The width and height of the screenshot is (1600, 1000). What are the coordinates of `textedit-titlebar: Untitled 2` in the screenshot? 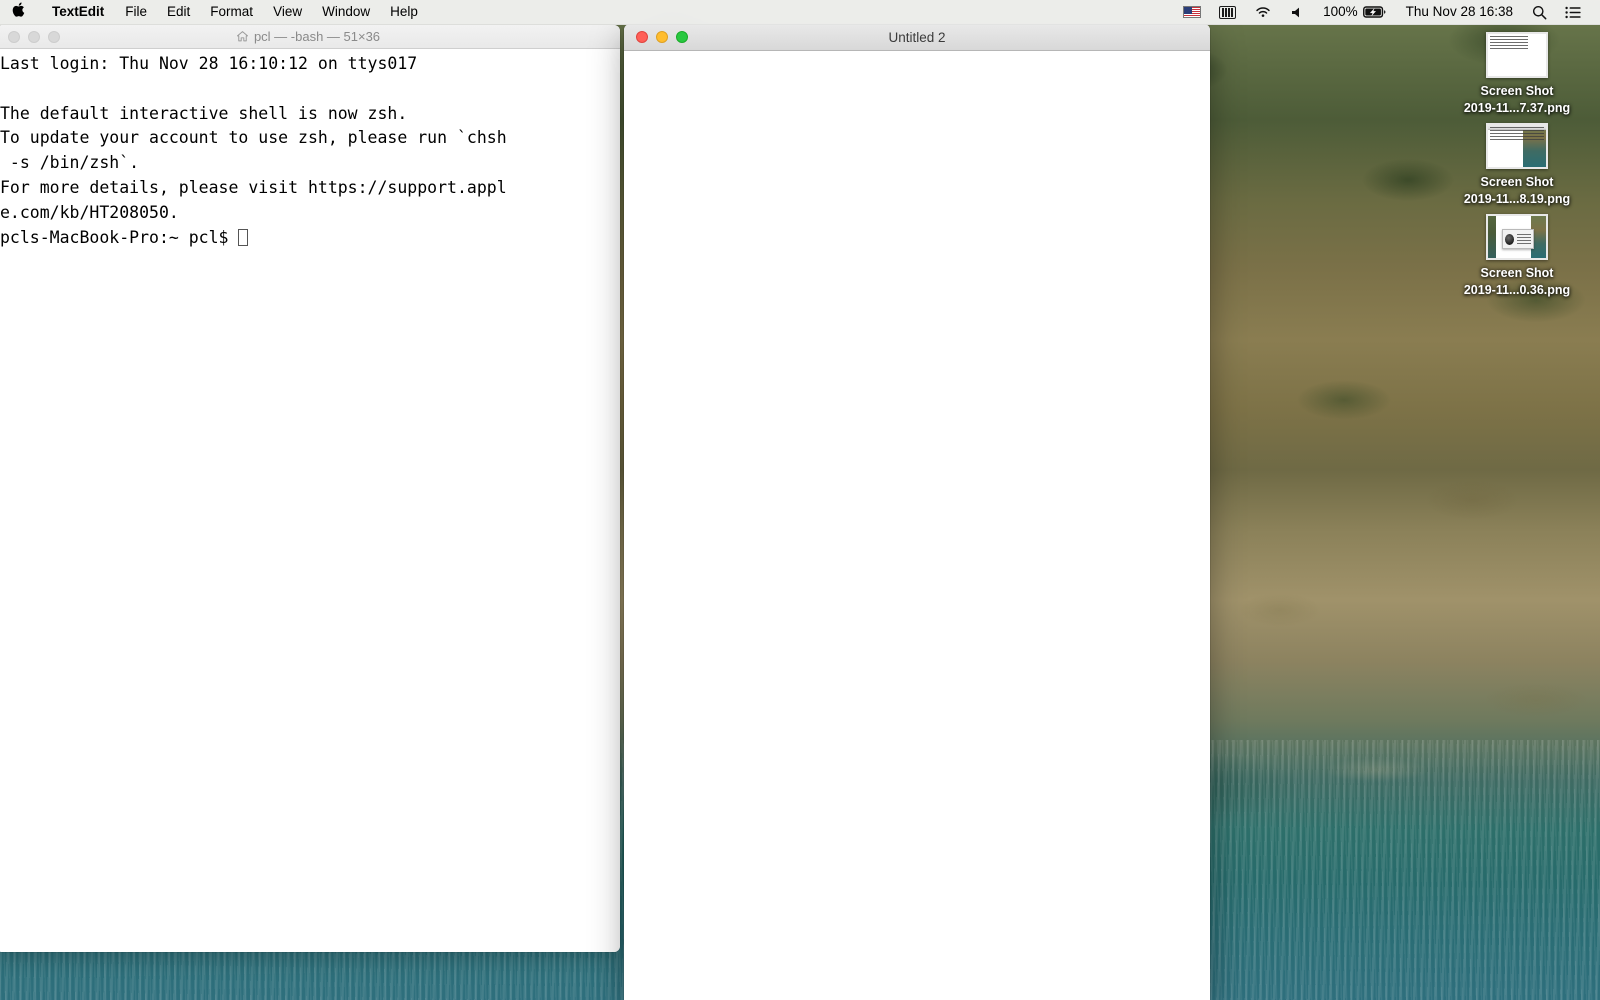 It's located at (917, 37).